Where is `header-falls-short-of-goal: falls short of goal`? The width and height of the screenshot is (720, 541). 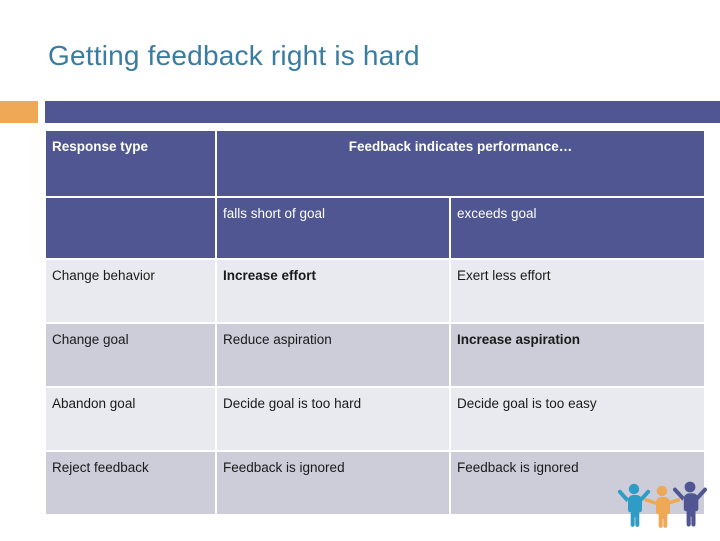 header-falls-short-of-goal: falls short of goal is located at coordinates (333, 228).